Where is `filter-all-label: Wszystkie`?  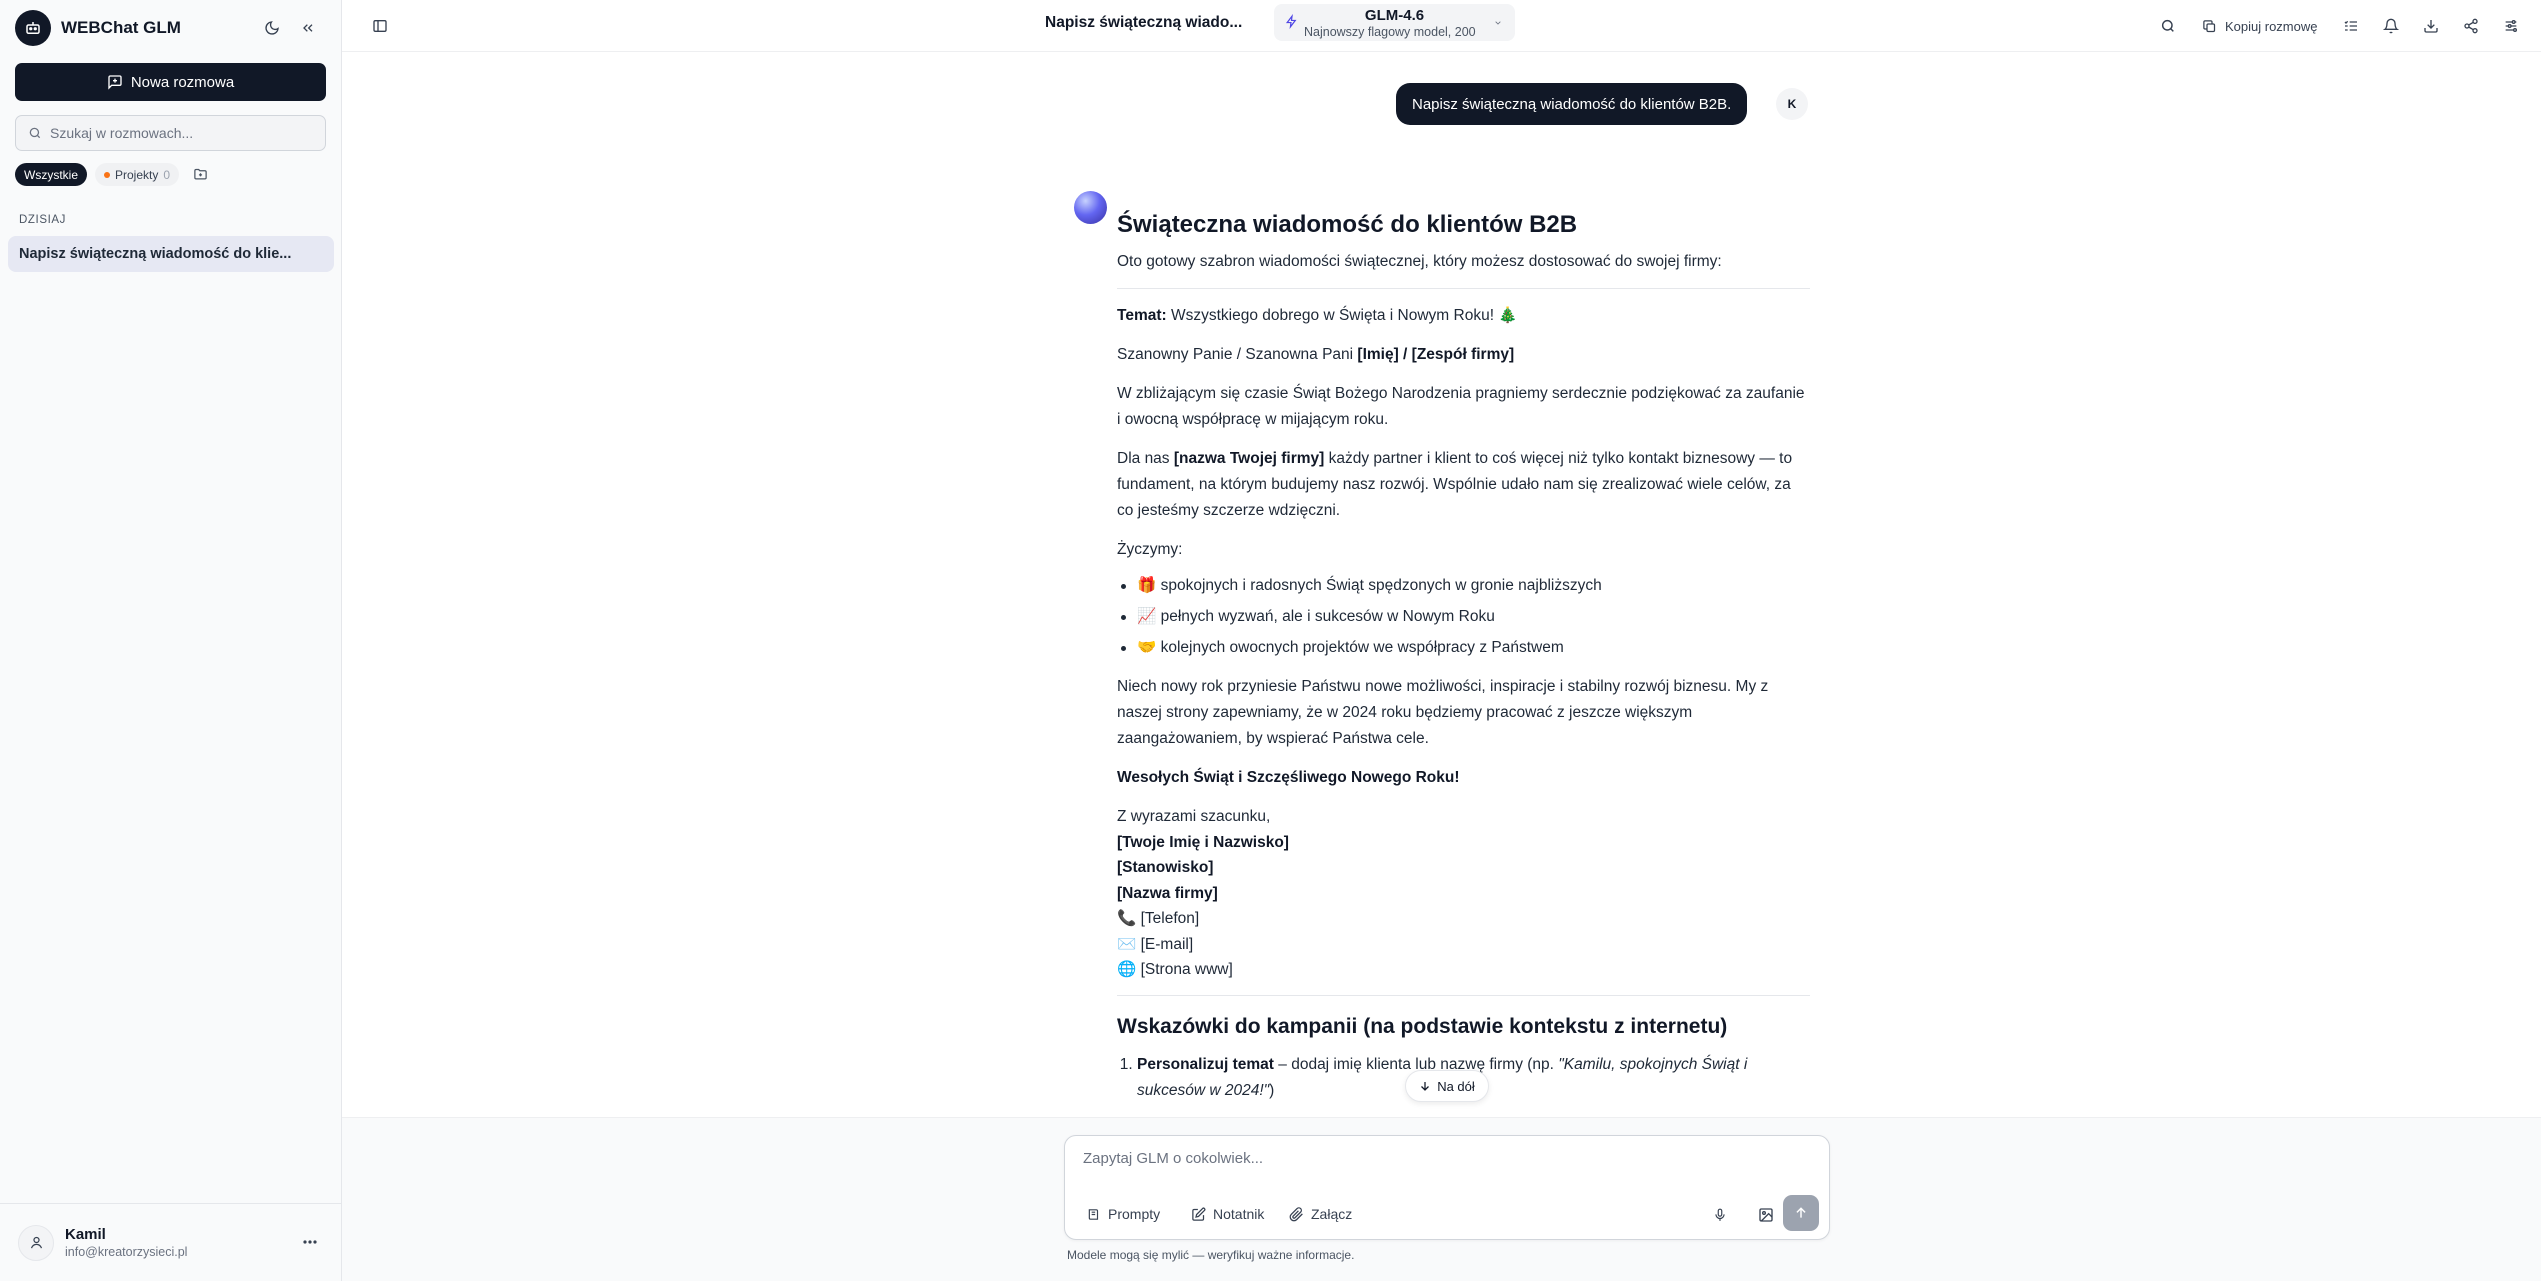 filter-all-label: Wszystkie is located at coordinates (51, 174).